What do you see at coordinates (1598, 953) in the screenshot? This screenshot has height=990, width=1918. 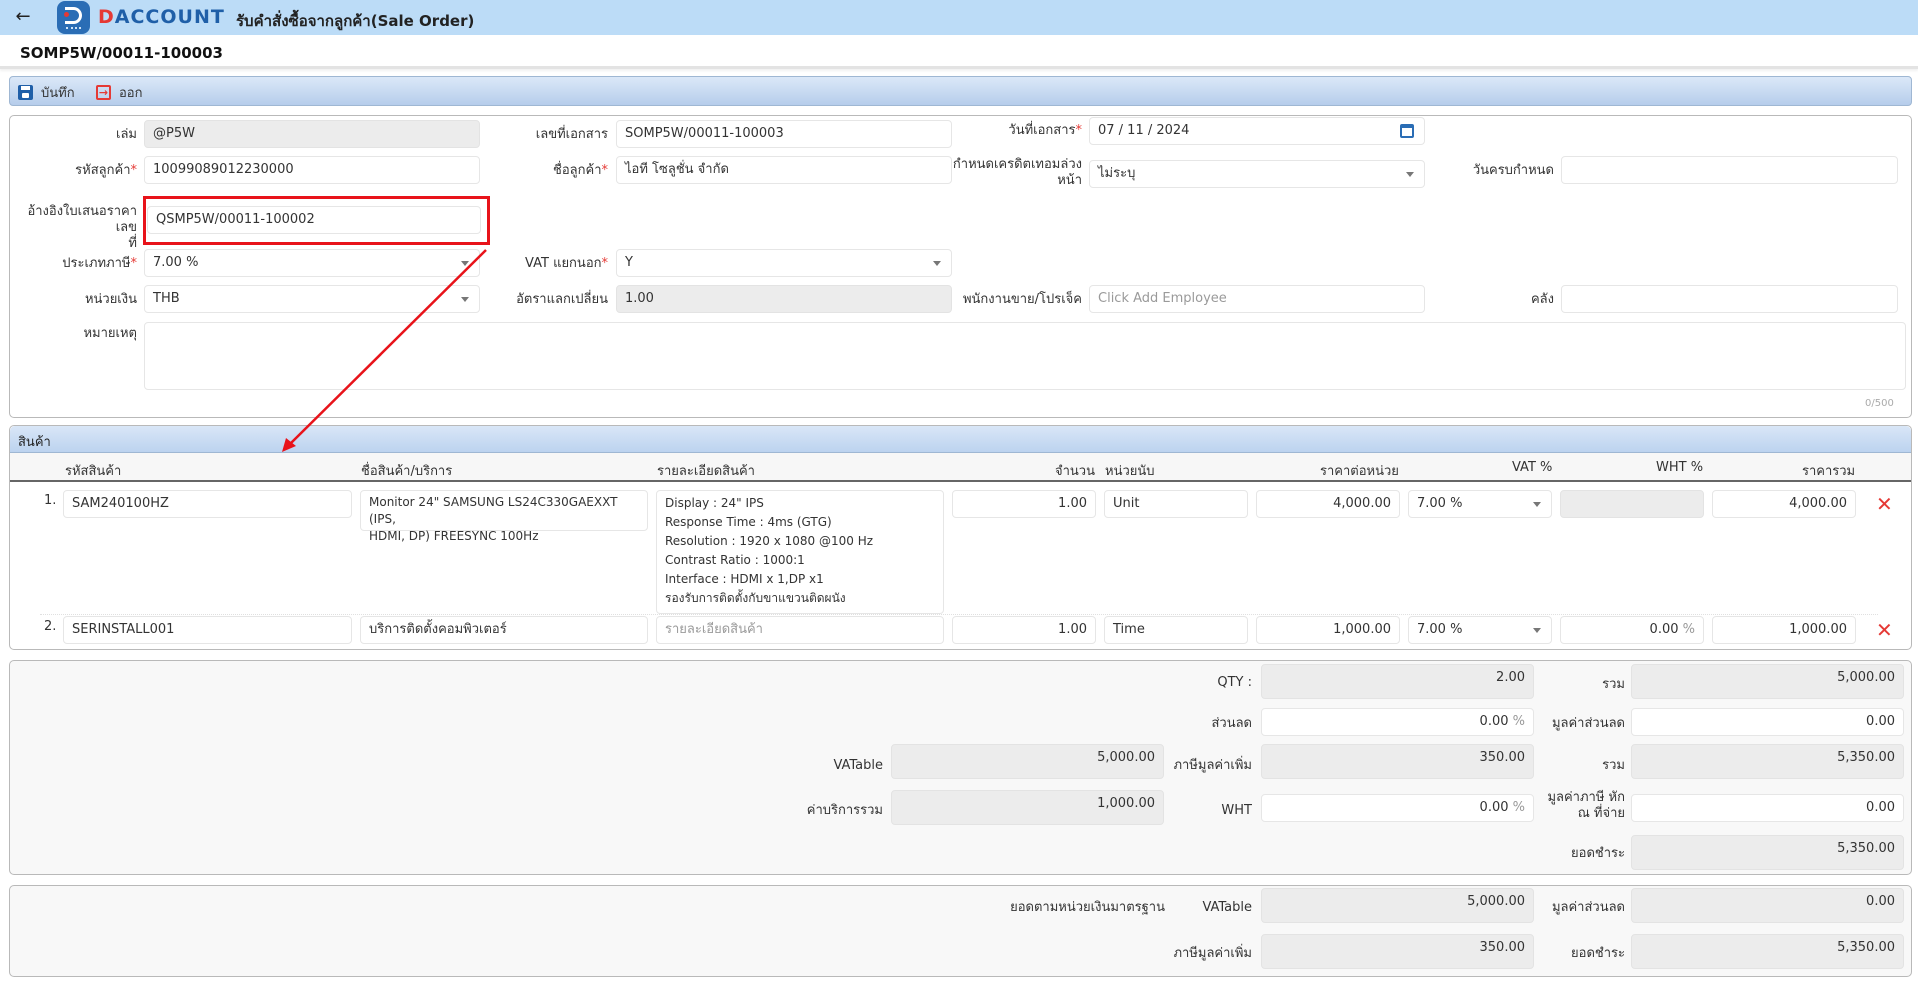 I see `base-net-payable-label: ยอดชำระ` at bounding box center [1598, 953].